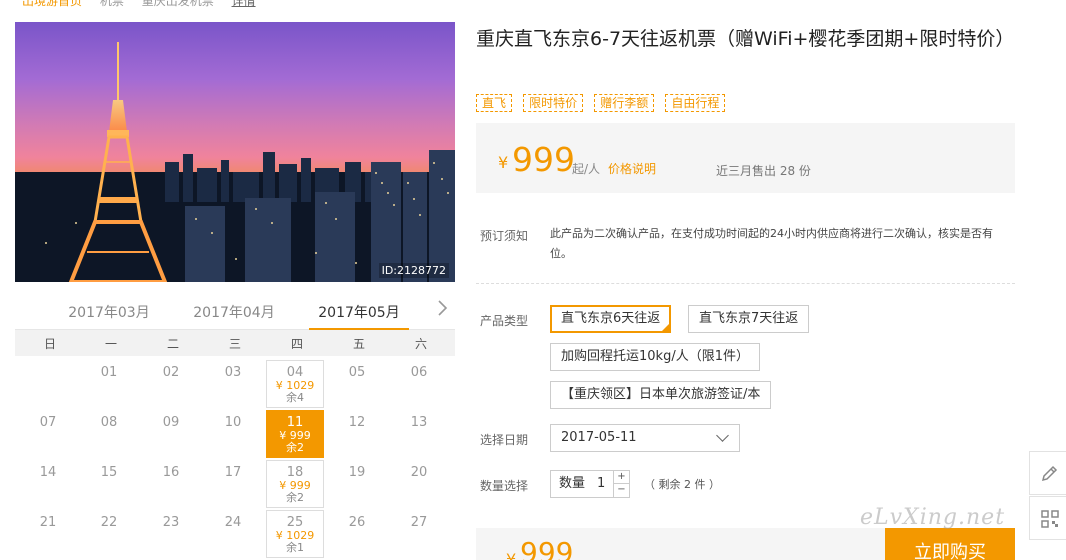 This screenshot has width=1066, height=560. I want to click on calendar-day: 21, so click(48, 534).